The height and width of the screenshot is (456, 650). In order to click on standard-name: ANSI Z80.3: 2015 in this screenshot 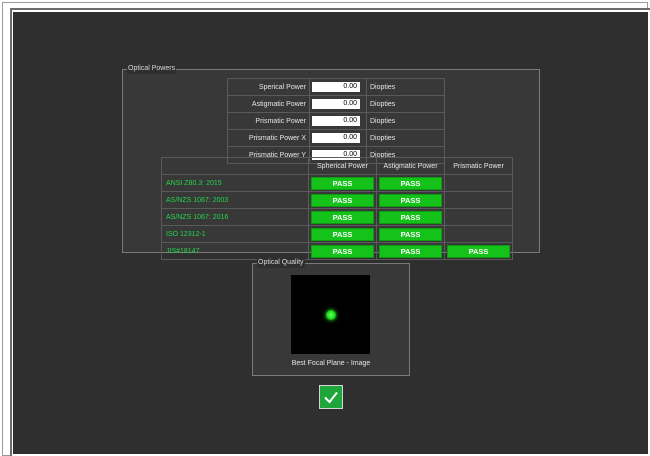, I will do `click(235, 183)`.